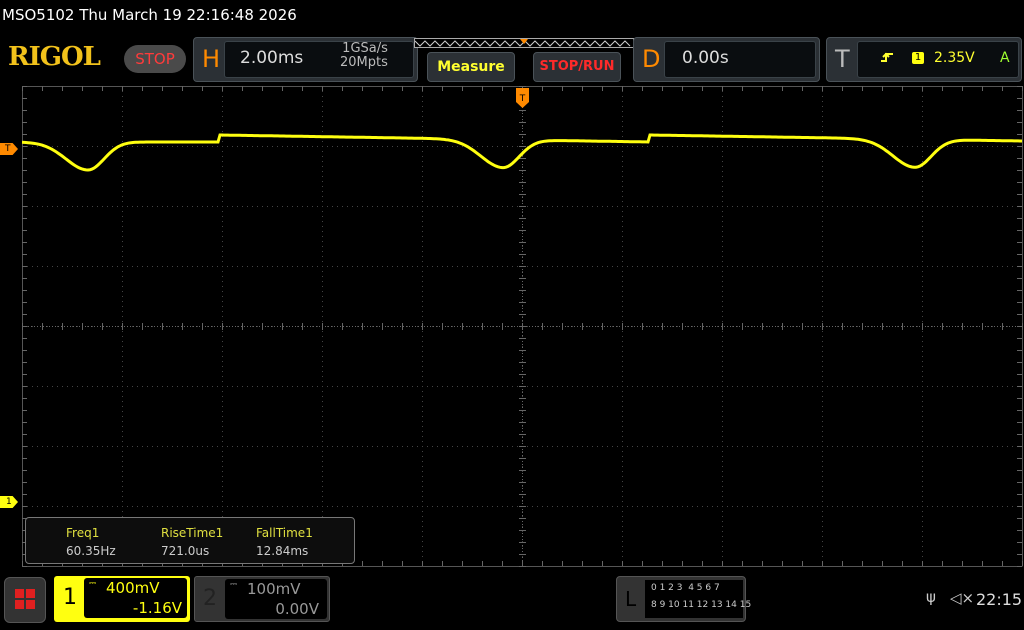  What do you see at coordinates (70, 597) in the screenshot?
I see `channel1-number: 1` at bounding box center [70, 597].